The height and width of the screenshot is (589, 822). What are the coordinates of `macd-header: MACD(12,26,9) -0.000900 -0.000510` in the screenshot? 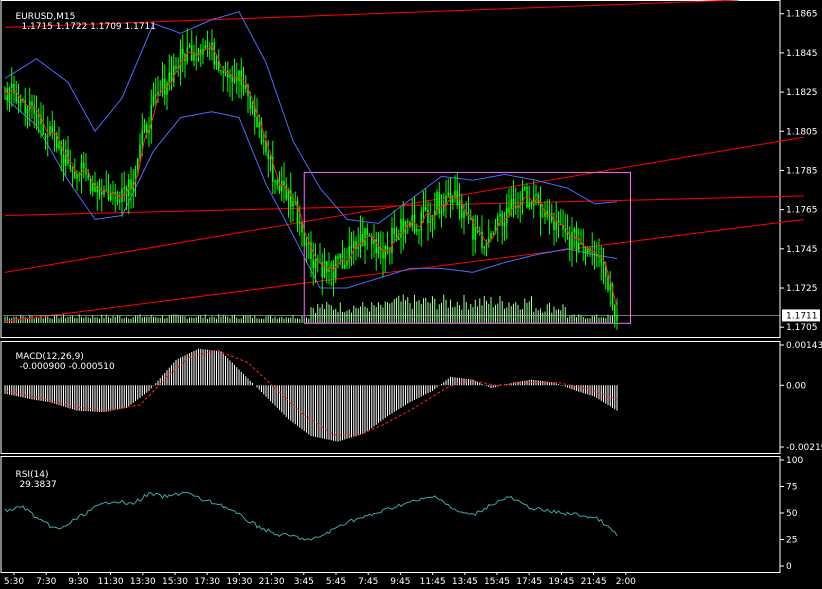 It's located at (59, 362).